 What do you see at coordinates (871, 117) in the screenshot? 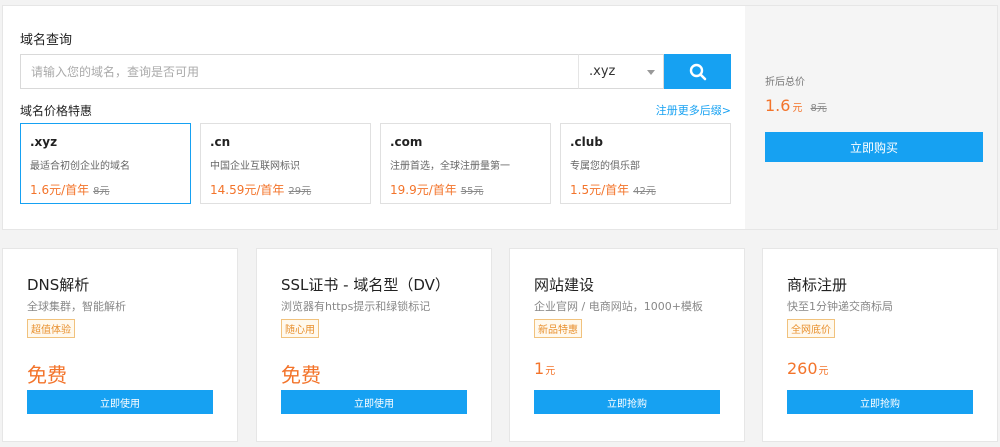
I see `order-summary: 折后总价 1.6 元 8元 立即购买` at bounding box center [871, 117].